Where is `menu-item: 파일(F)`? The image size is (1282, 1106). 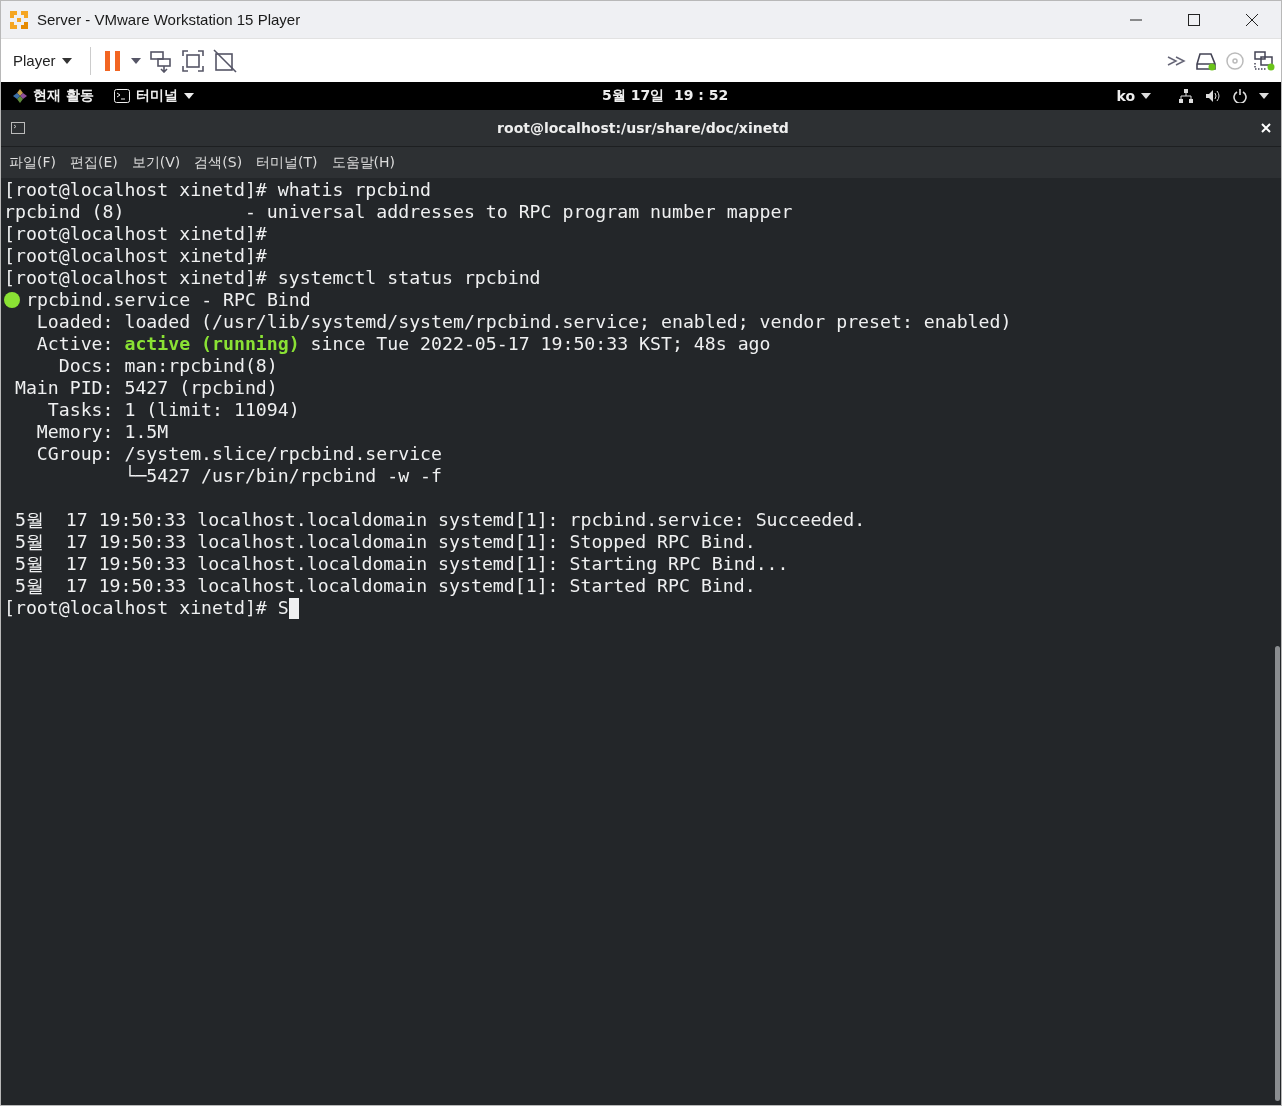
menu-item: 파일(F) is located at coordinates (32, 162).